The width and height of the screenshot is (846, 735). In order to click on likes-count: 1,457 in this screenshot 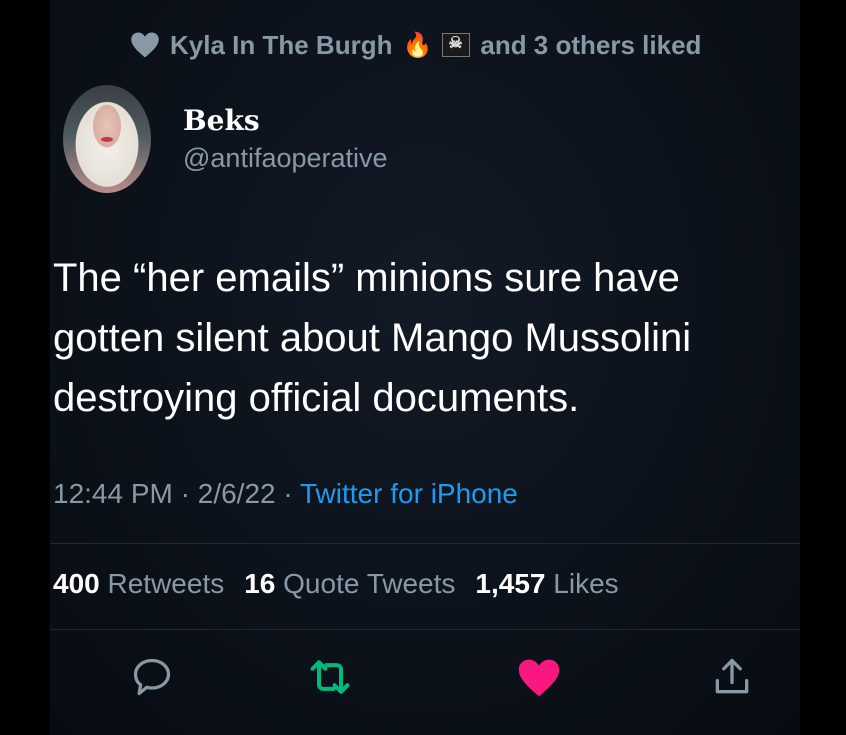, I will do `click(510, 583)`.